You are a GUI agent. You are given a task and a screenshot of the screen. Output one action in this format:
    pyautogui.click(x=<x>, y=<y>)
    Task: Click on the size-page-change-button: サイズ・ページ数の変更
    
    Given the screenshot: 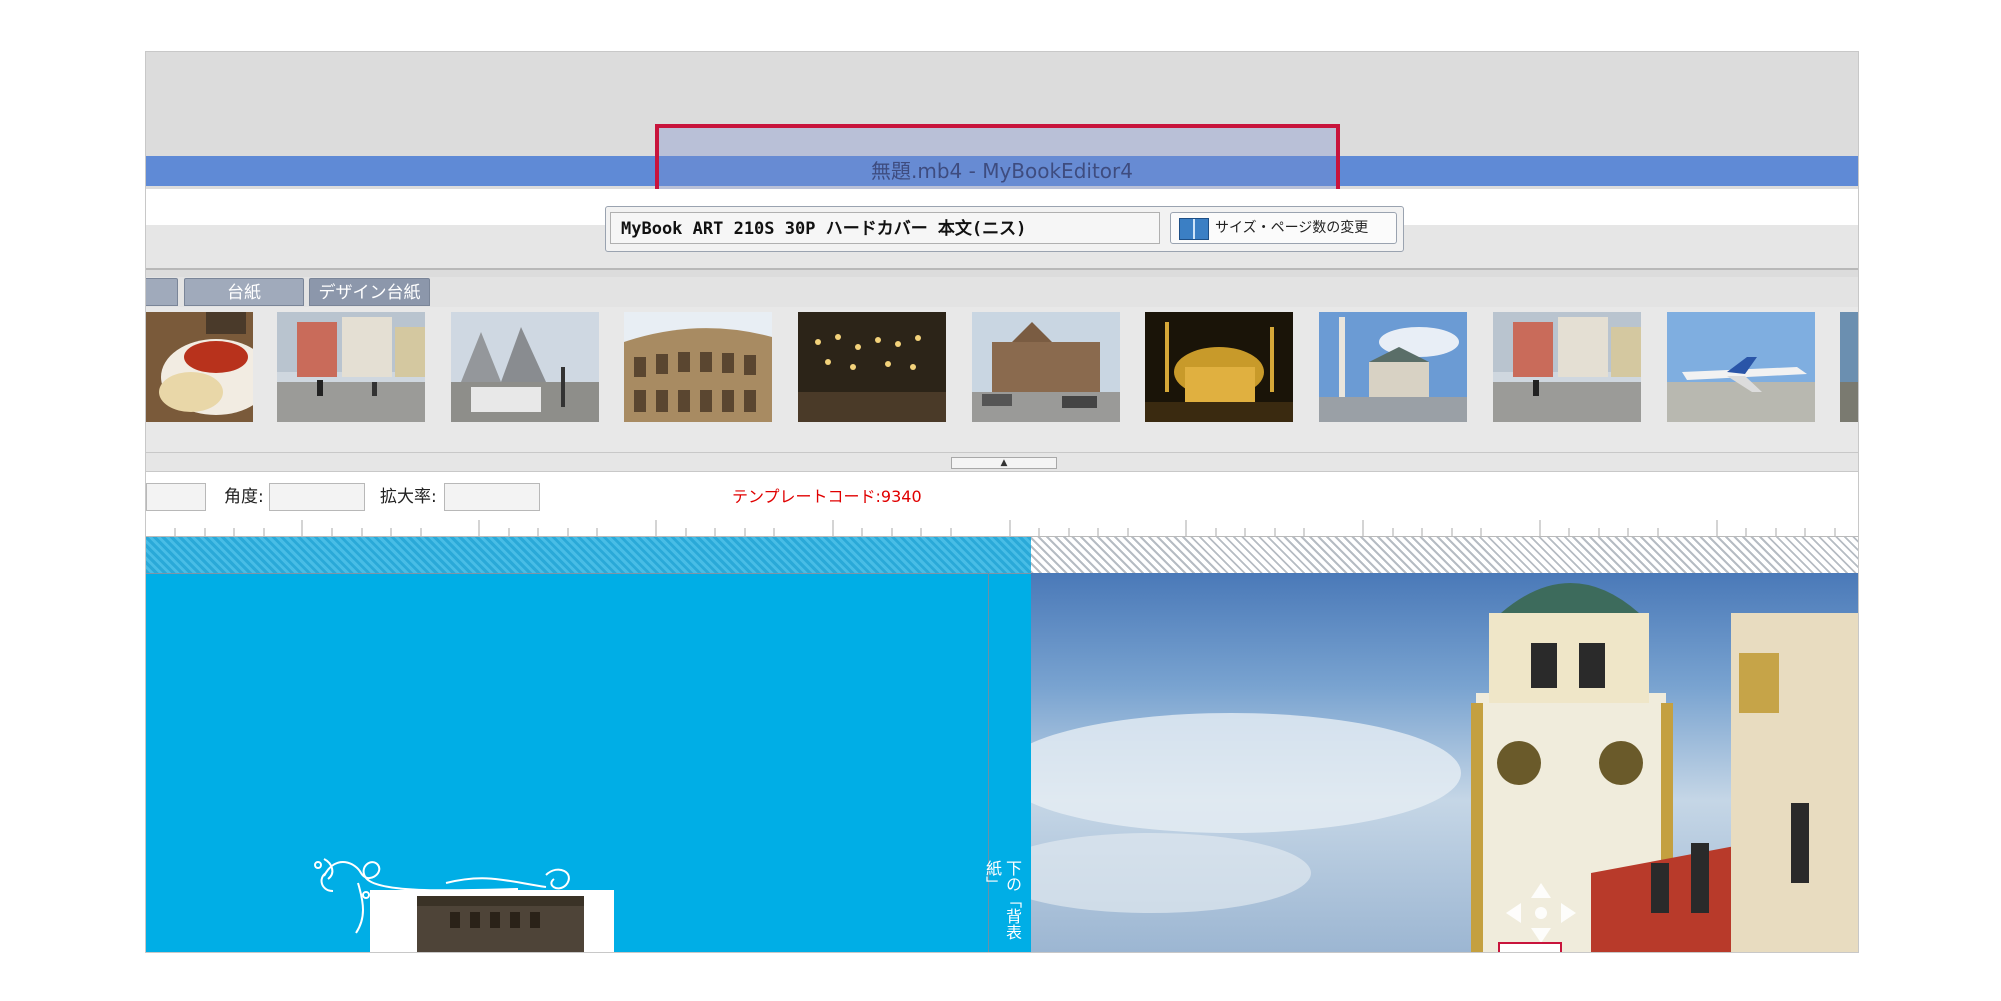 What is the action you would take?
    pyautogui.click(x=1283, y=228)
    